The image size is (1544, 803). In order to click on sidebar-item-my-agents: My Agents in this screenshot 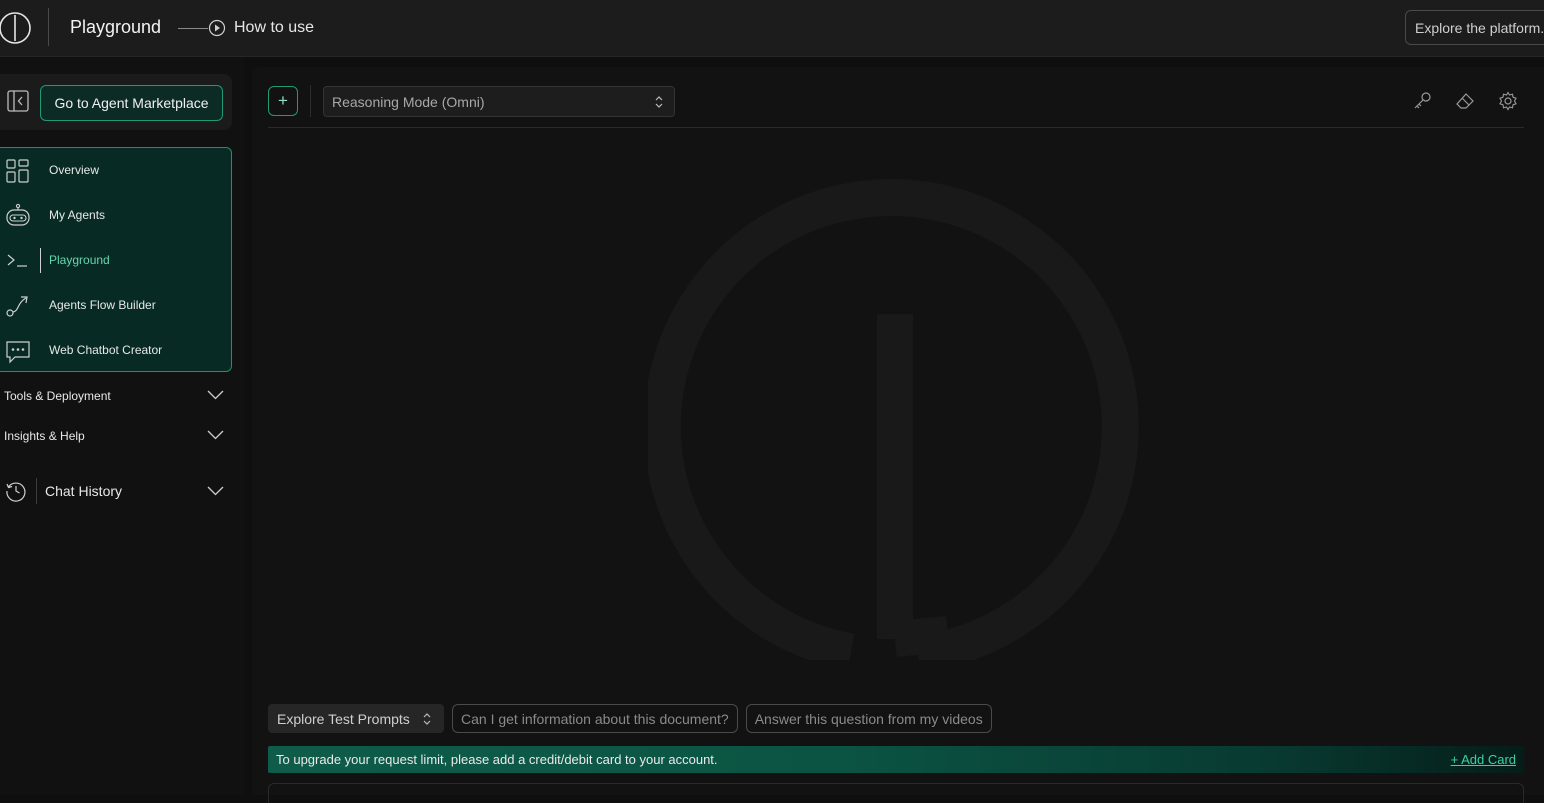, I will do `click(115, 215)`.